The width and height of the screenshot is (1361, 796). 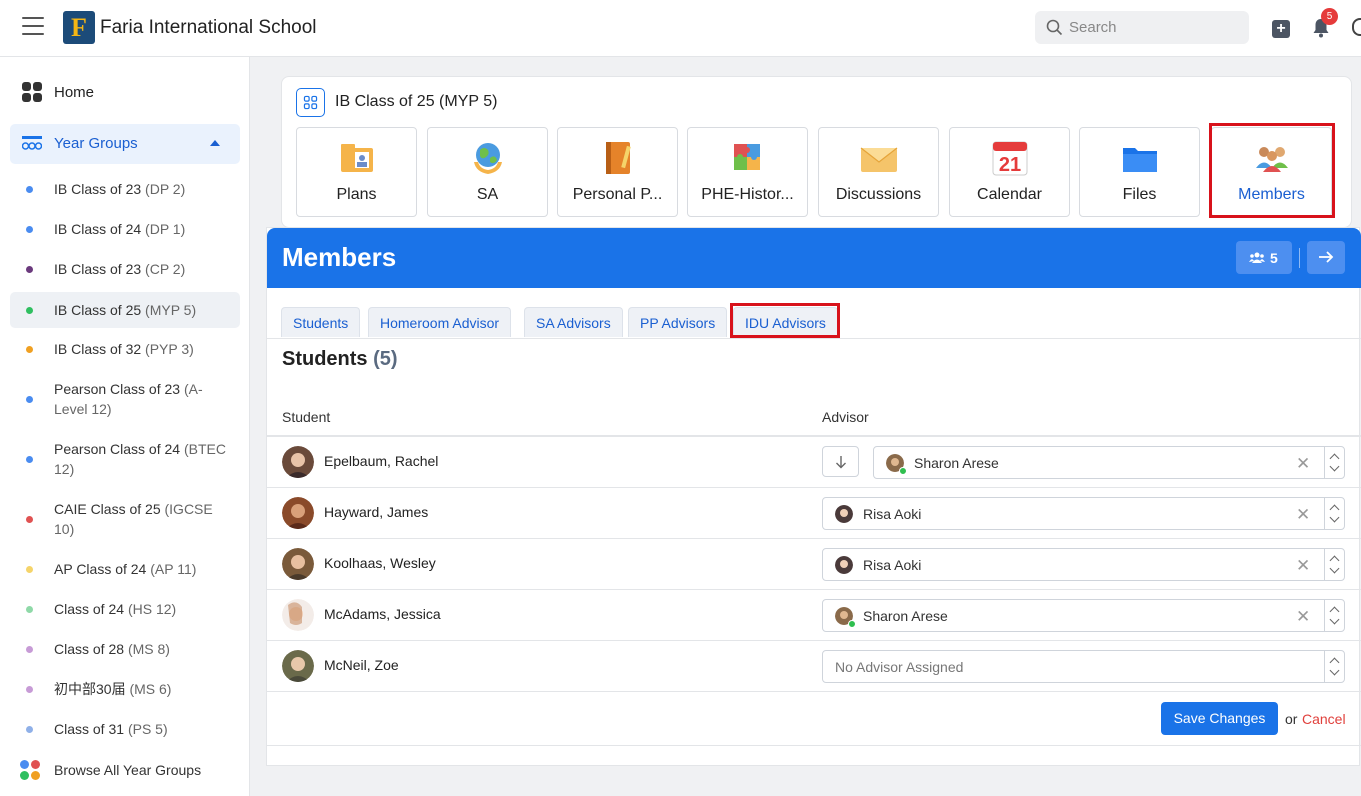 I want to click on student-name: Hayward, James, so click(x=376, y=512).